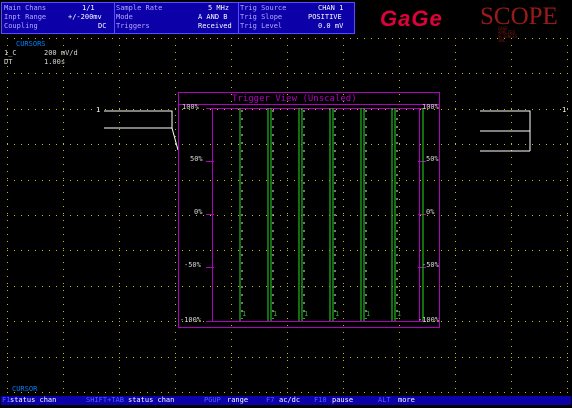  Describe the element at coordinates (343, 400) in the screenshot. I see `help-desc: pause` at that location.